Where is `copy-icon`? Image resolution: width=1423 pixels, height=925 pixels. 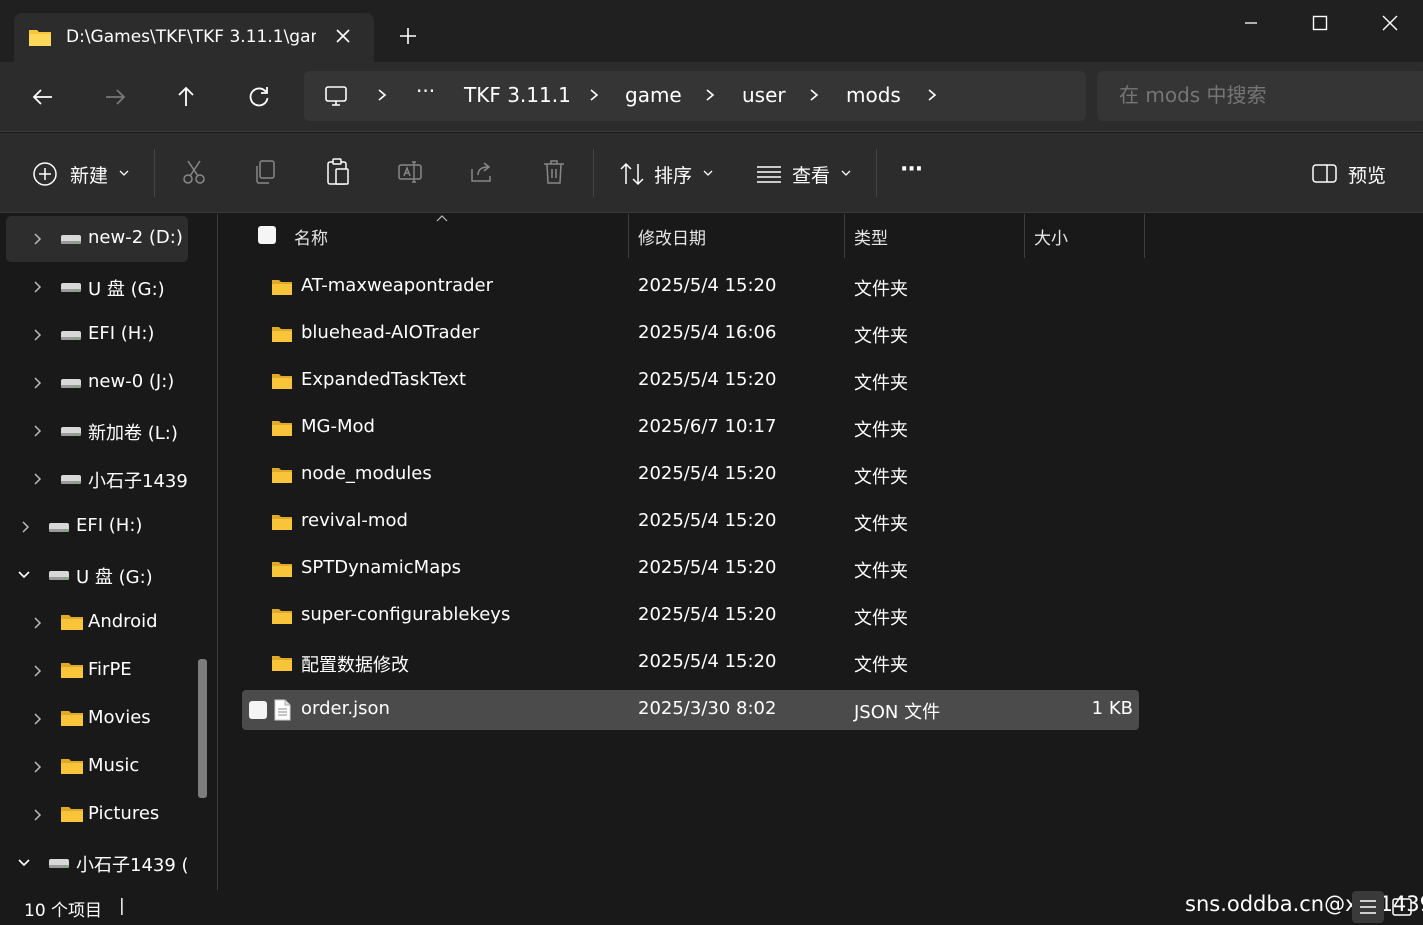 copy-icon is located at coordinates (266, 174).